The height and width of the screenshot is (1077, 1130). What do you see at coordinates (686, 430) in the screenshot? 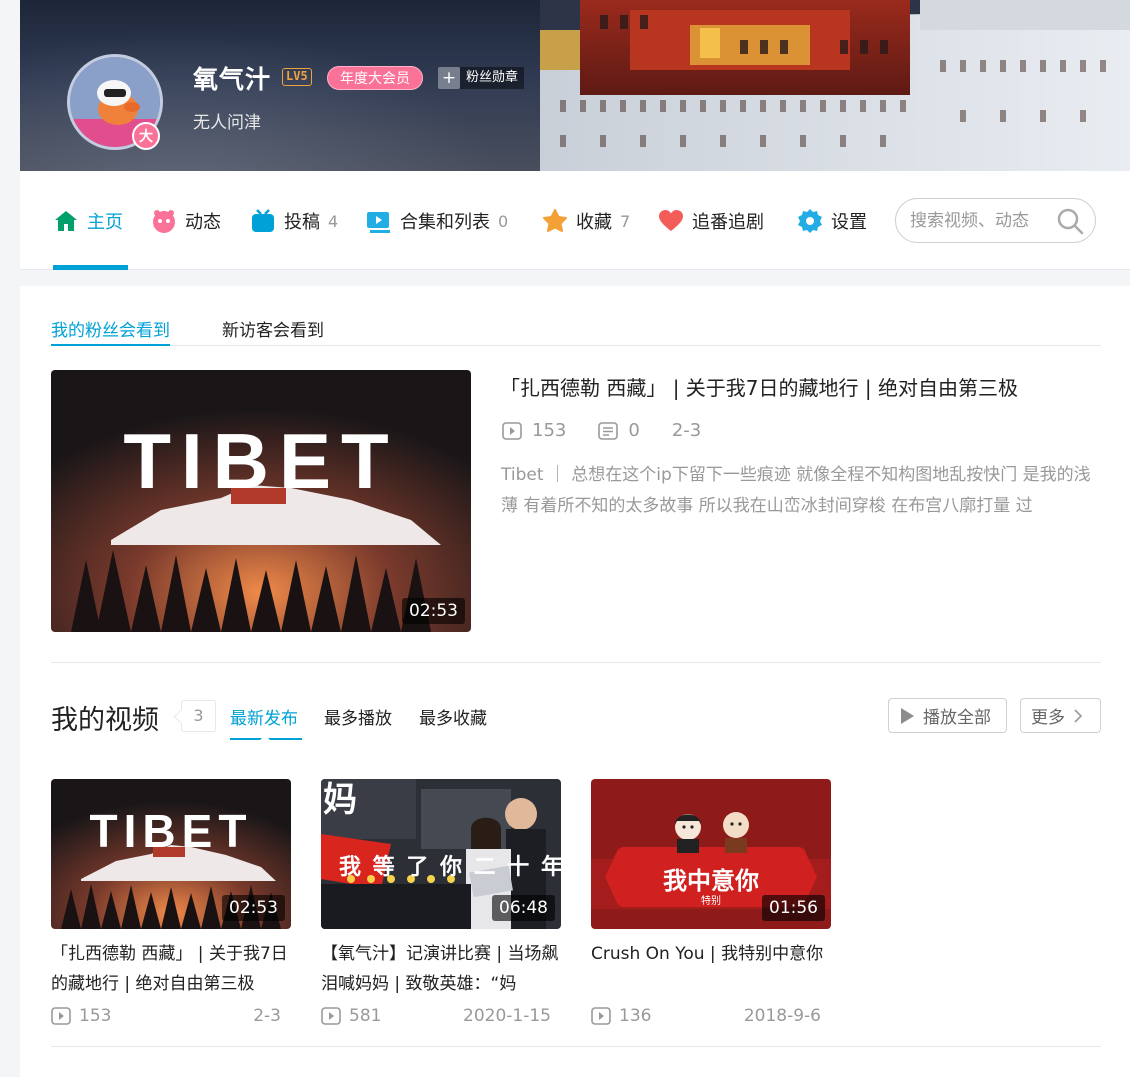
I see `featured-date: 2-3` at bounding box center [686, 430].